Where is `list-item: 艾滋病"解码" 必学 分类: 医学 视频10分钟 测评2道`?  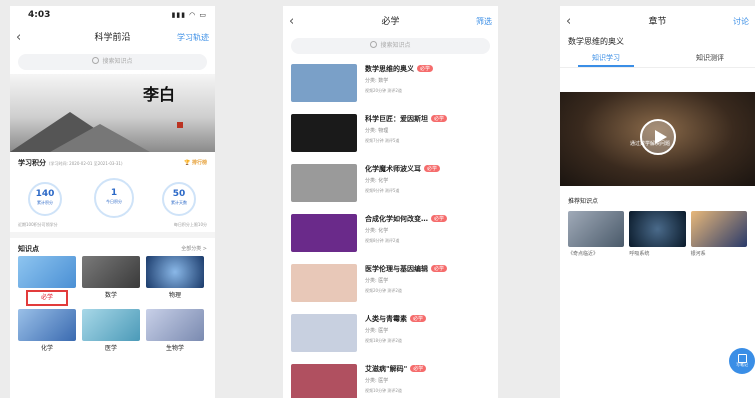 list-item: 艾滋病"解码" 必学 分类: 医学 视频10分钟 测评2道 is located at coordinates (390, 379).